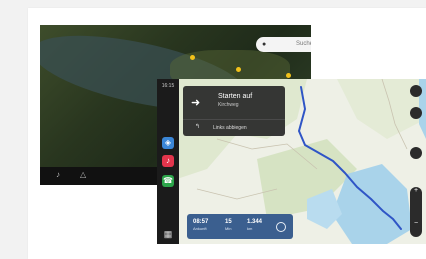 The width and height of the screenshot is (426, 259). What do you see at coordinates (416, 113) in the screenshot?
I see `search-icon` at bounding box center [416, 113].